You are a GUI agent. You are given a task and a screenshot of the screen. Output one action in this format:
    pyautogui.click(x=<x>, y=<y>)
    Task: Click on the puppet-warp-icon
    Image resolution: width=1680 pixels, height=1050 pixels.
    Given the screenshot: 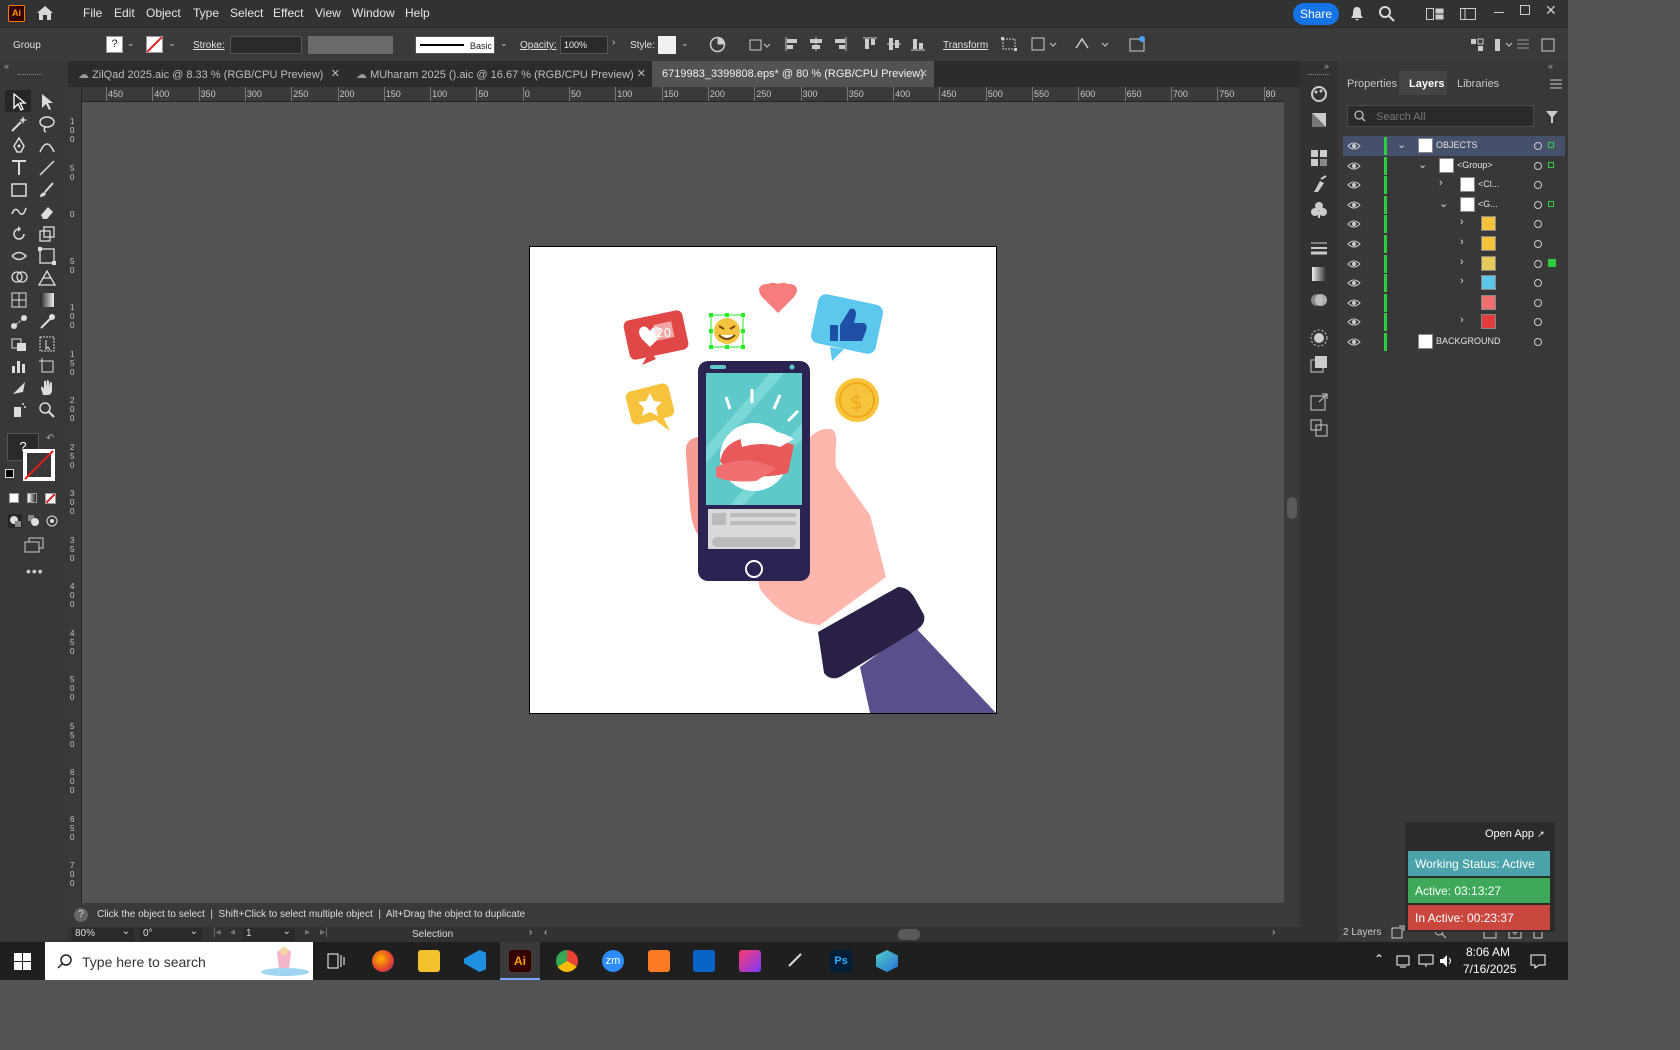 What is the action you would take?
    pyautogui.click(x=1092, y=44)
    